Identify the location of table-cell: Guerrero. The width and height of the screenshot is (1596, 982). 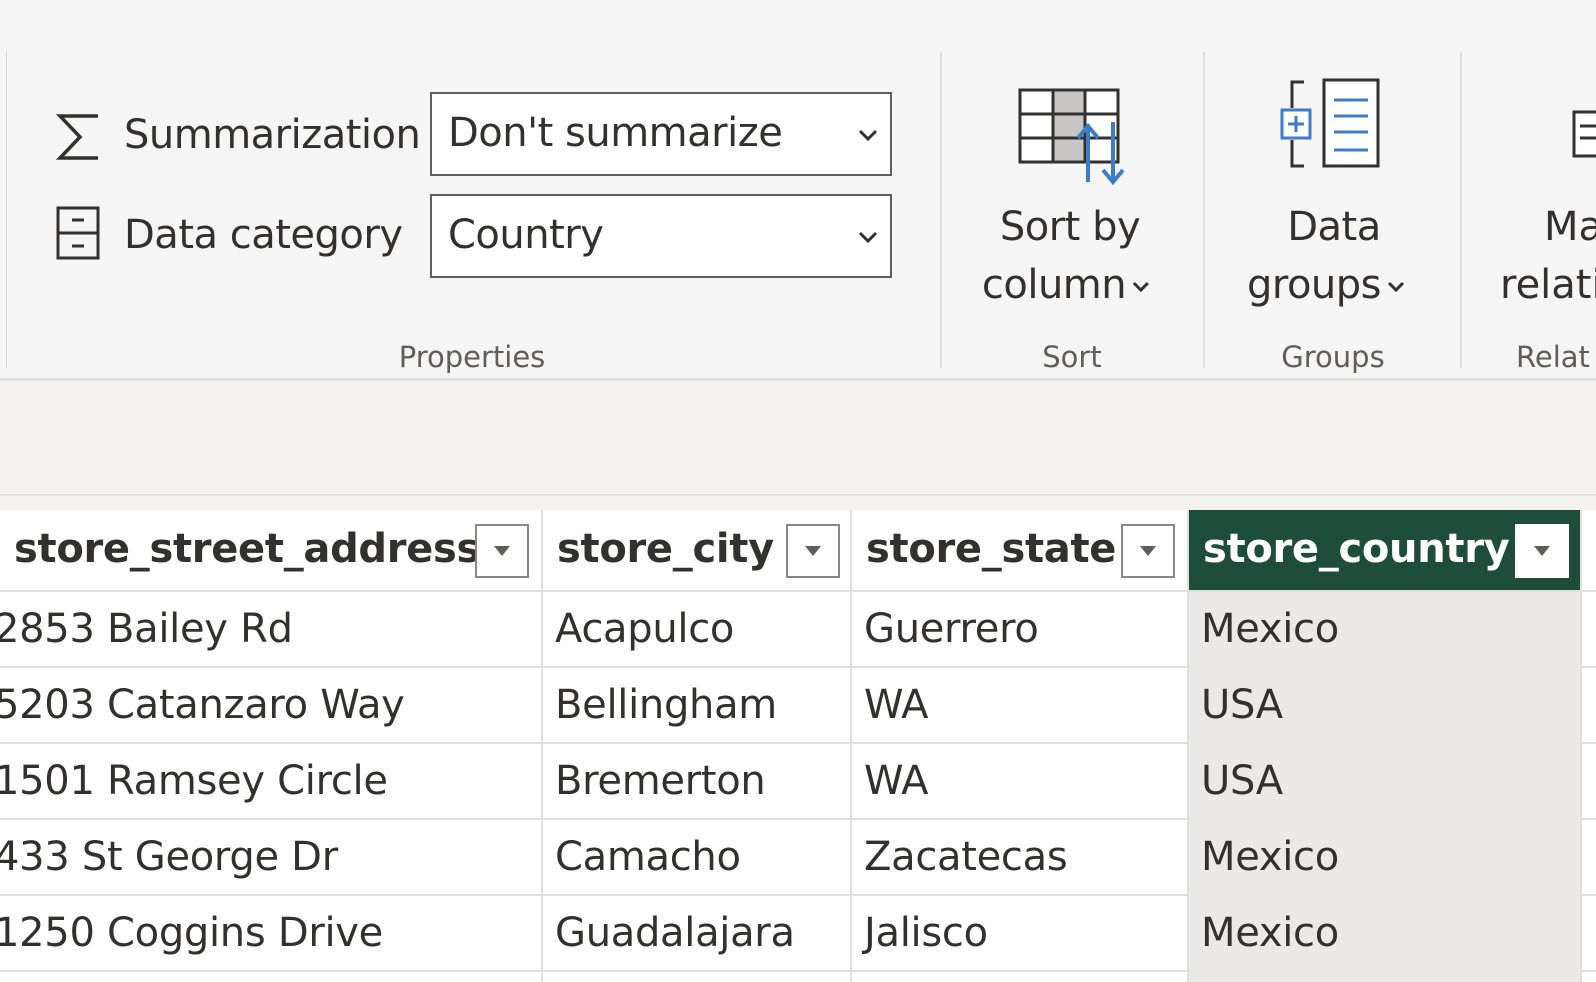
(1020, 630).